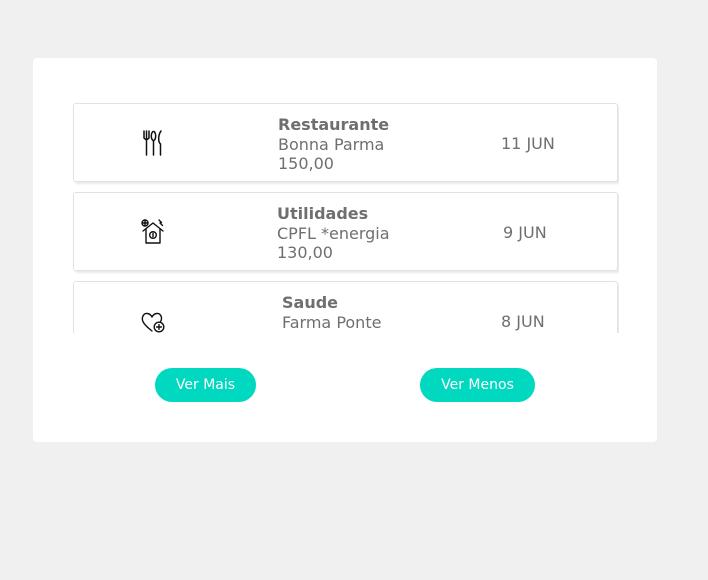  Describe the element at coordinates (528, 143) in the screenshot. I see `transaction-date: 11 JUN` at that location.